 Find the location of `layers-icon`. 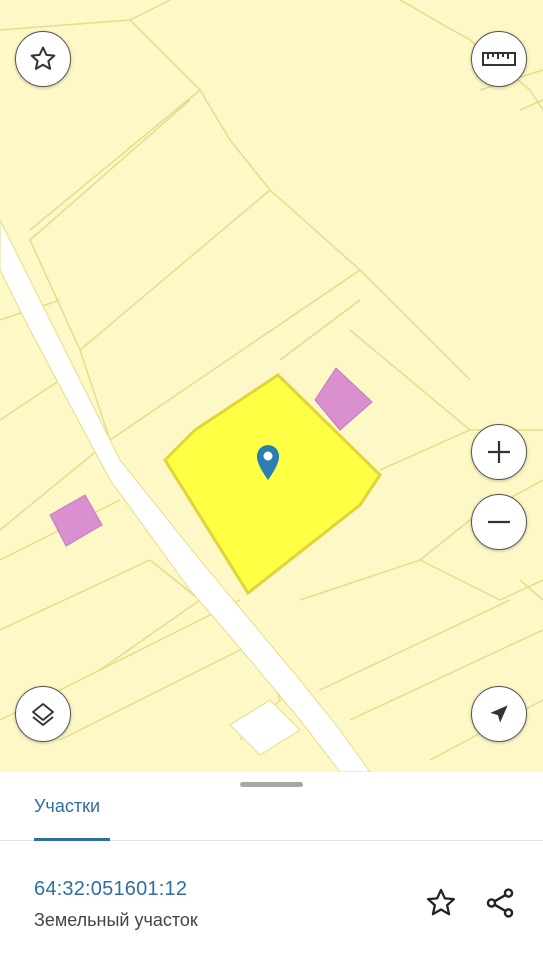

layers-icon is located at coordinates (43, 714).